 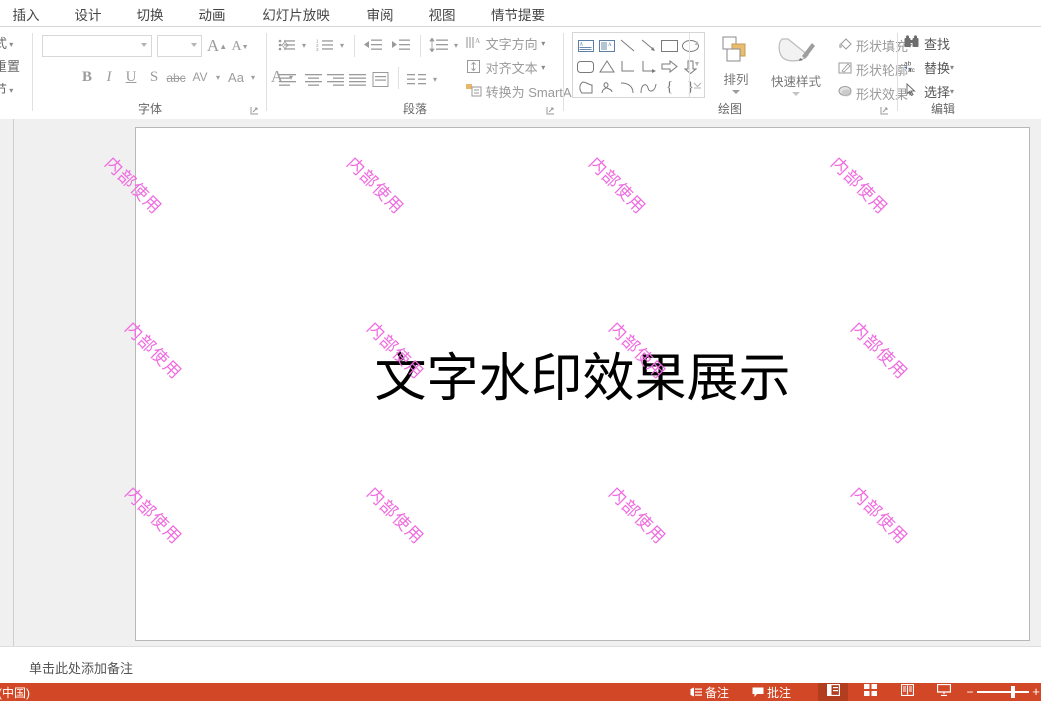 What do you see at coordinates (417, 79) in the screenshot?
I see `columns-button` at bounding box center [417, 79].